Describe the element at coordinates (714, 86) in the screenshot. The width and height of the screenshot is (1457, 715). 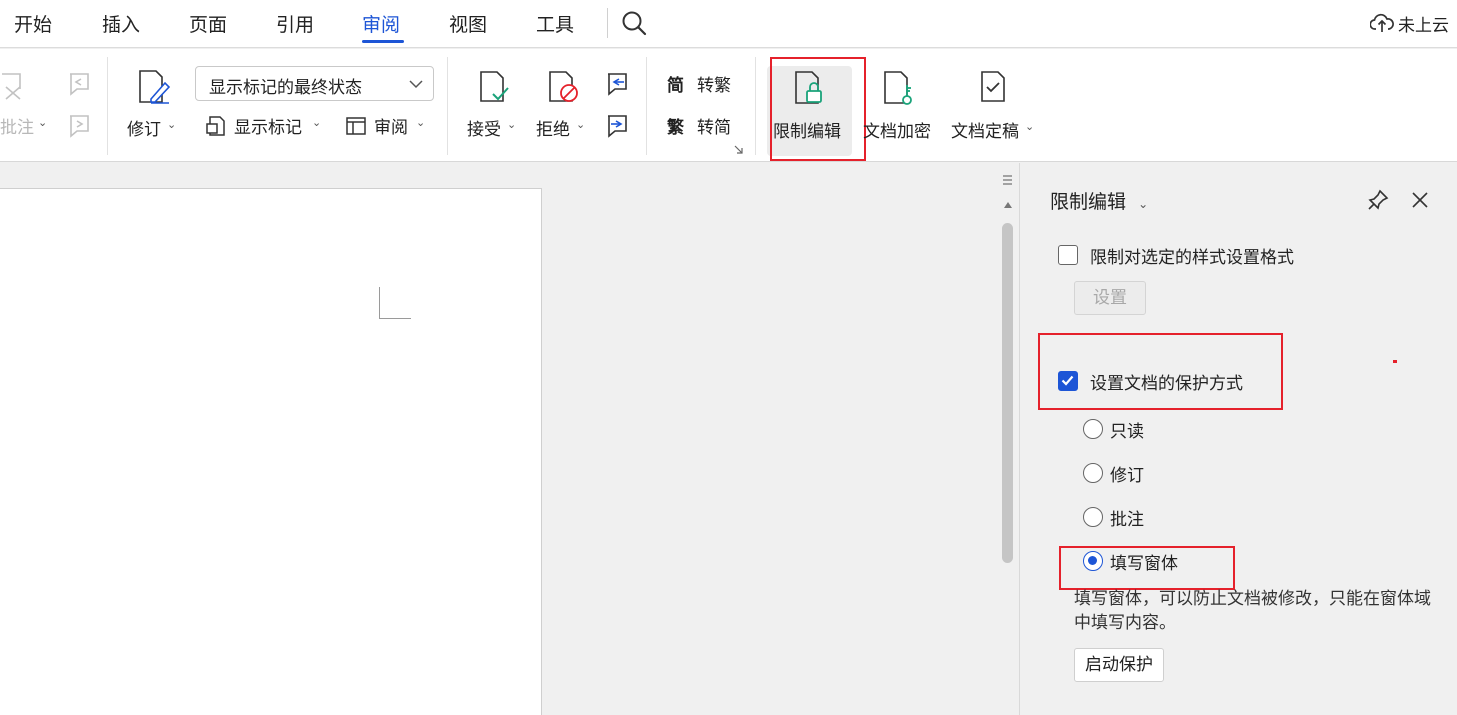
I see `to-traditional-label: 转繁` at that location.